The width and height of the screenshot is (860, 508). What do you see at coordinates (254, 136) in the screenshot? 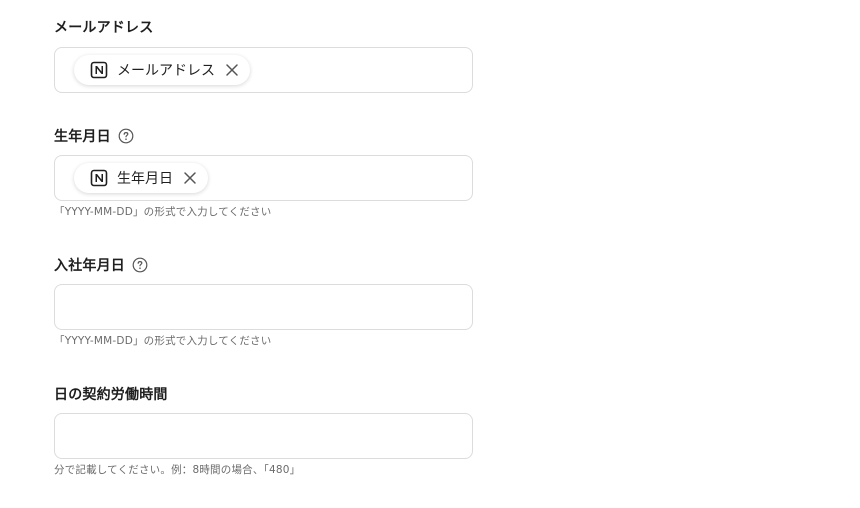
I see `field-label-row: 生年月日` at bounding box center [254, 136].